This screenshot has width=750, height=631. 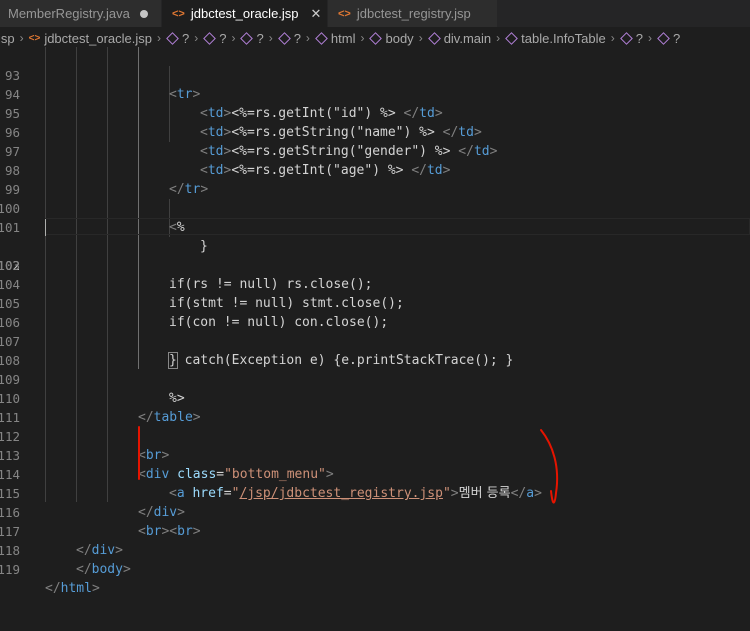 I want to click on breadcrumb-item-div-main: div.main, so click(x=459, y=38).